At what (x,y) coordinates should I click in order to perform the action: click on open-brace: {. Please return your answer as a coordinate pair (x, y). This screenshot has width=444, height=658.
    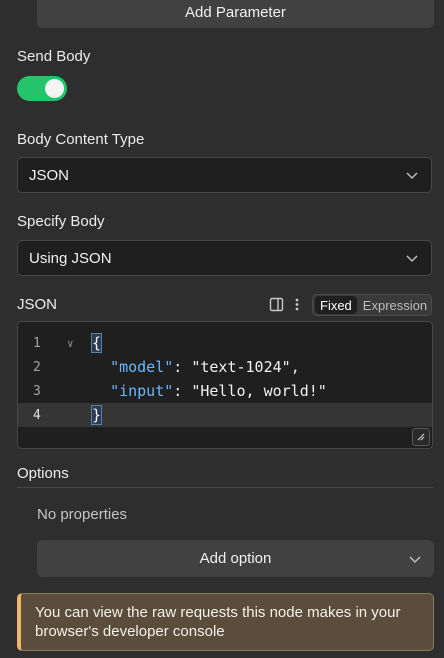
    Looking at the image, I should click on (96, 343).